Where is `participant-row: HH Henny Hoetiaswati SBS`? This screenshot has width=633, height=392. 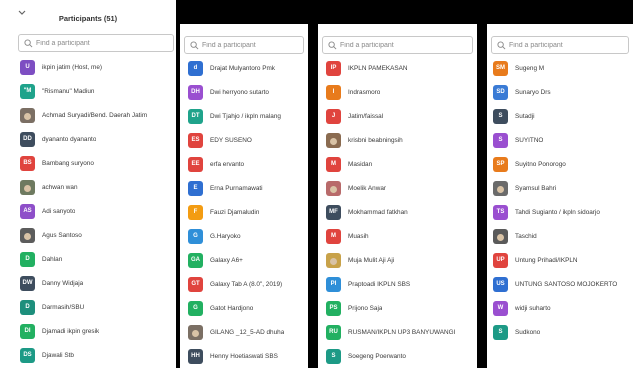
participant-row: HH Henny Hoetiaswati SBS is located at coordinates (246, 356).